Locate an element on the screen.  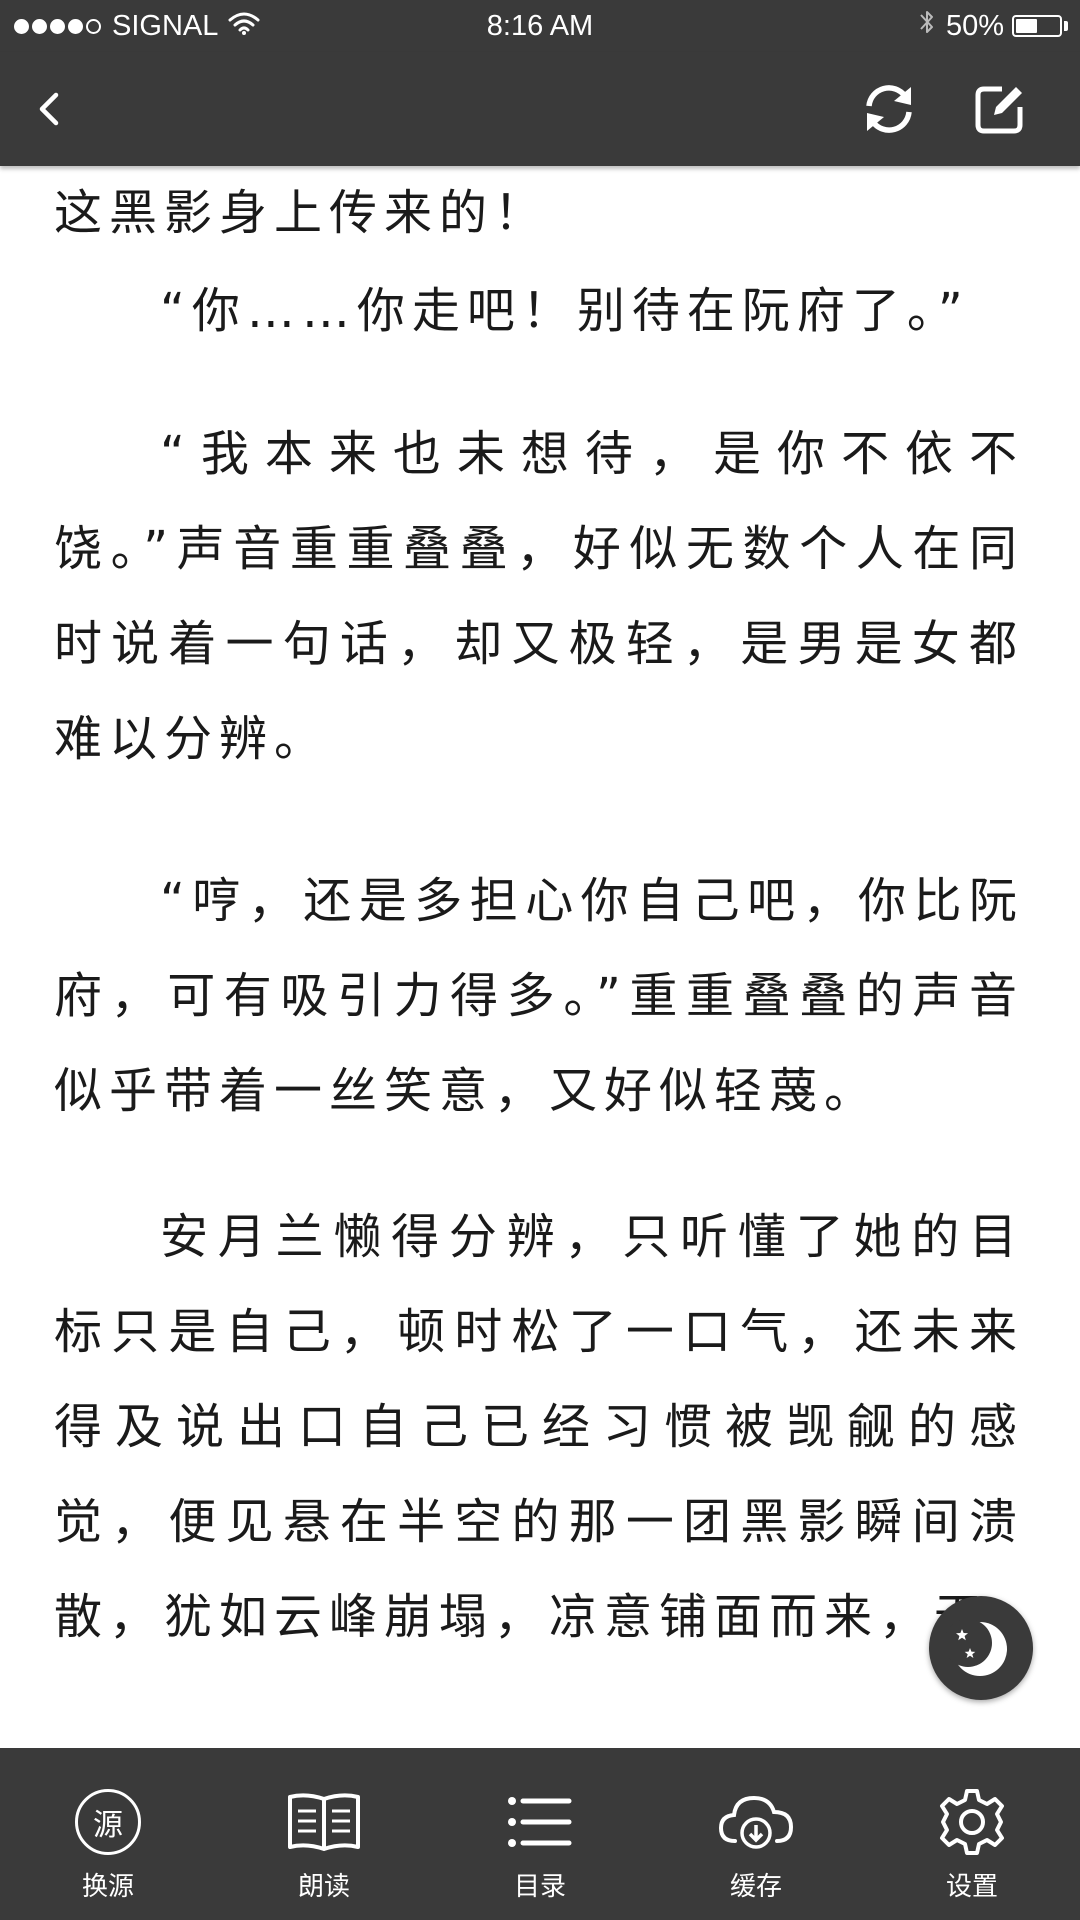
battery-level-fill is located at coordinates (1026, 26).